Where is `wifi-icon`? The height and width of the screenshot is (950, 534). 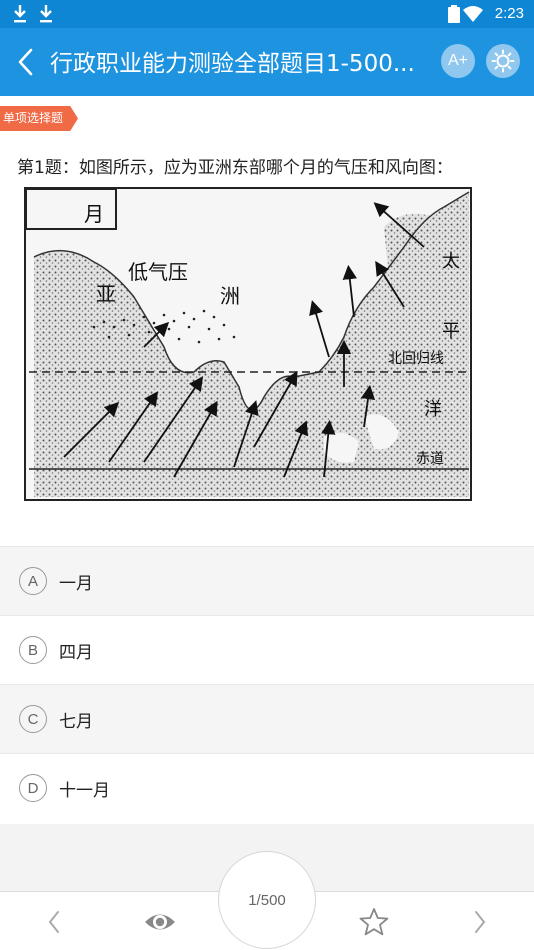 wifi-icon is located at coordinates (473, 14).